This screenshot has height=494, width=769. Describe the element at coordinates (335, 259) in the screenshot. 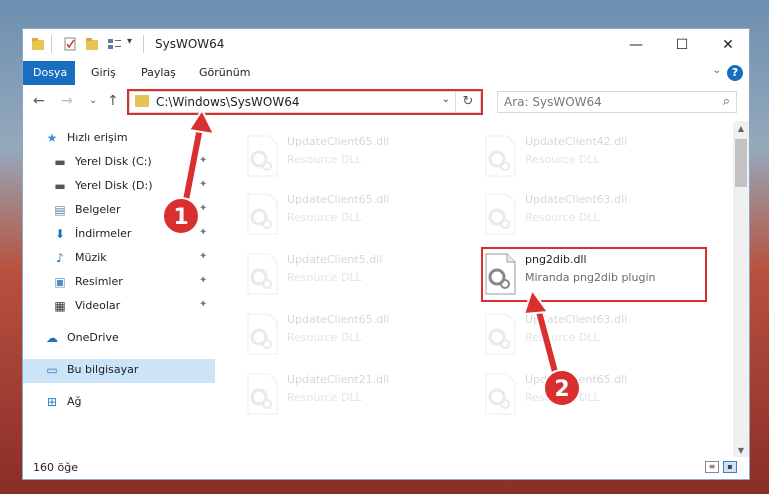

I see `file-name: UpdateClient5.dll` at that location.